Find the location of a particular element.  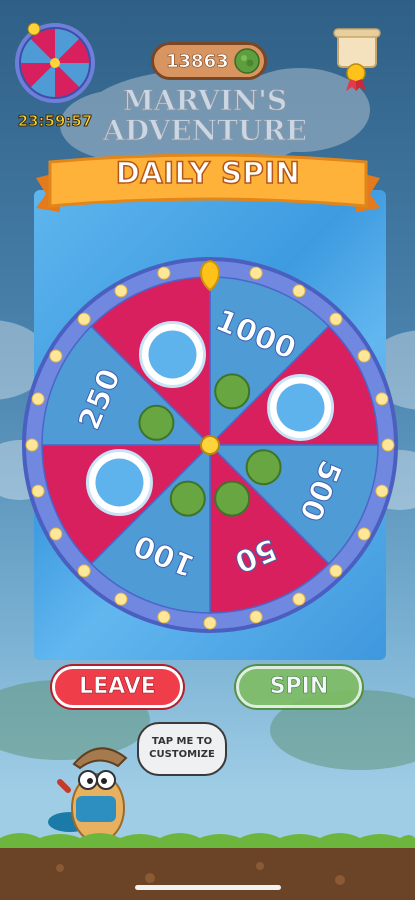

quest-scroll-icon is located at coordinates (358, 60).